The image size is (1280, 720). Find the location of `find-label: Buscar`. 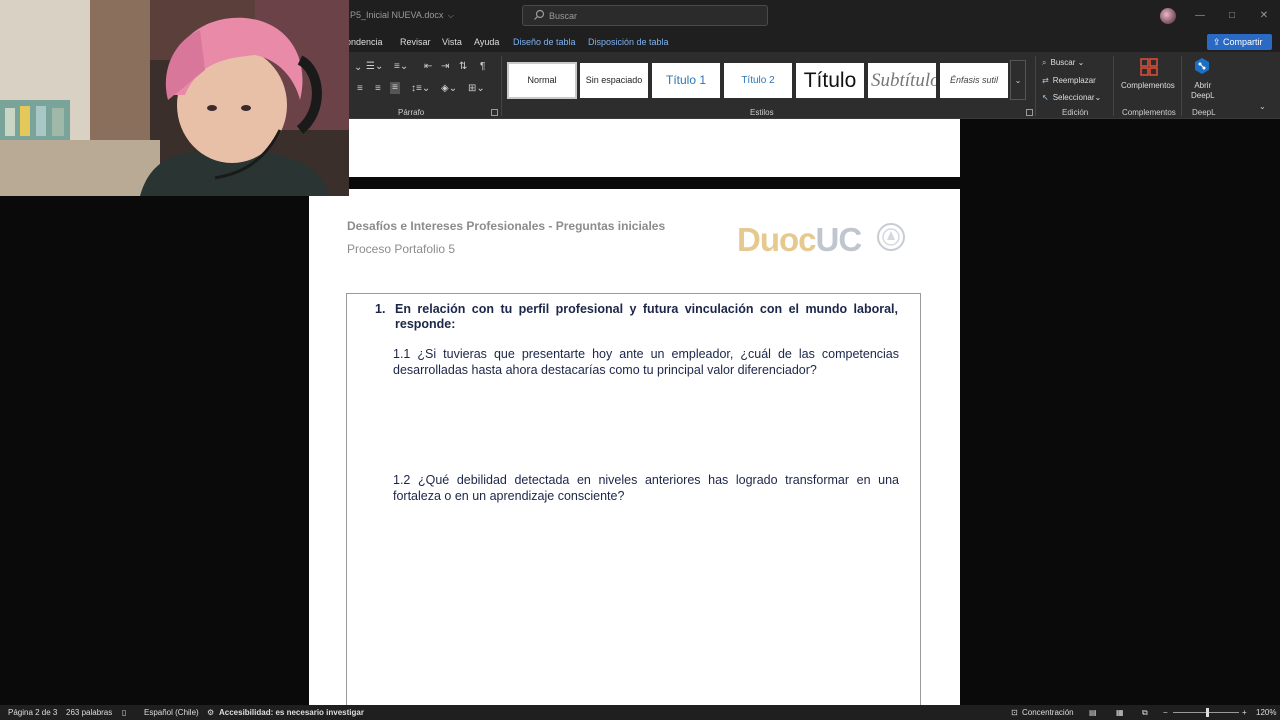

find-label: Buscar is located at coordinates (1063, 62).